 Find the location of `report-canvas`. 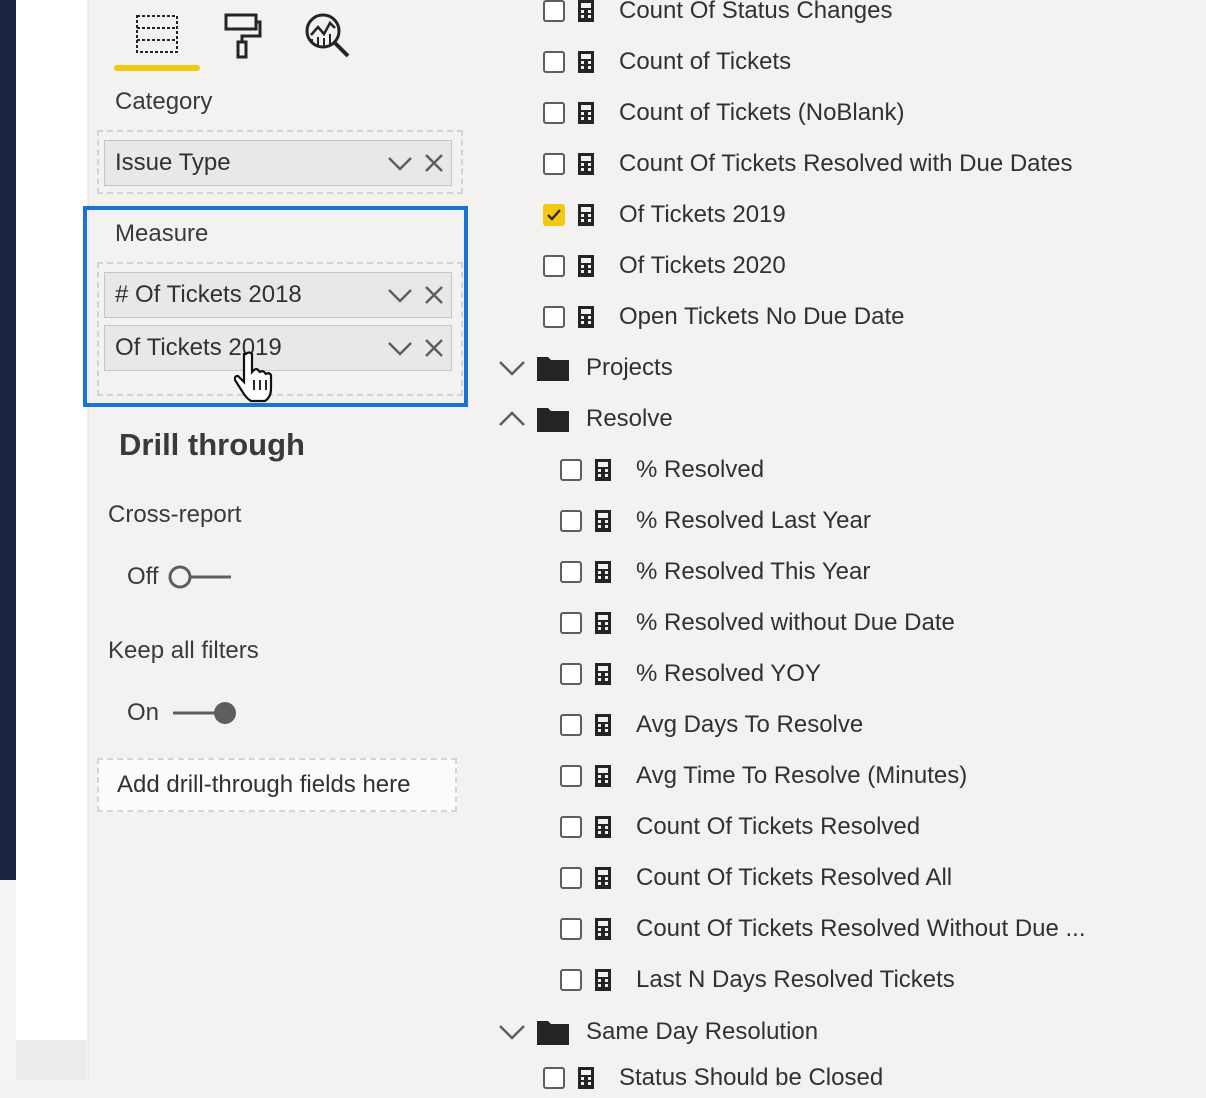

report-canvas is located at coordinates (51, 520).